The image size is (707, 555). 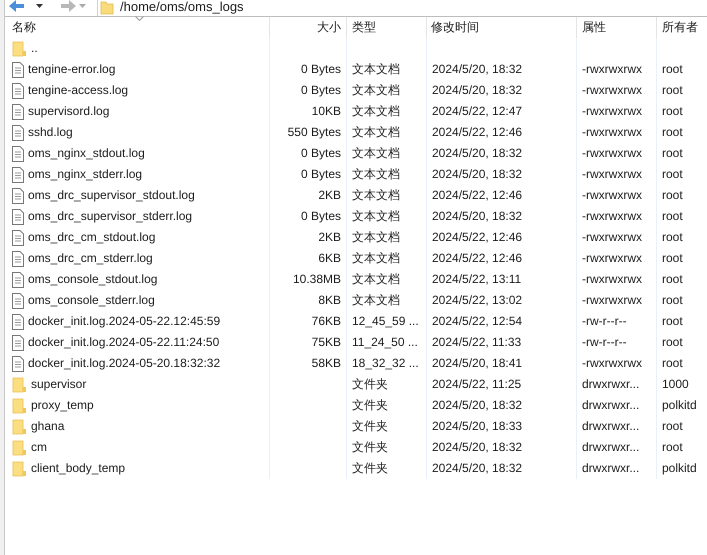 I want to click on file-name: .., so click(x=34, y=48).